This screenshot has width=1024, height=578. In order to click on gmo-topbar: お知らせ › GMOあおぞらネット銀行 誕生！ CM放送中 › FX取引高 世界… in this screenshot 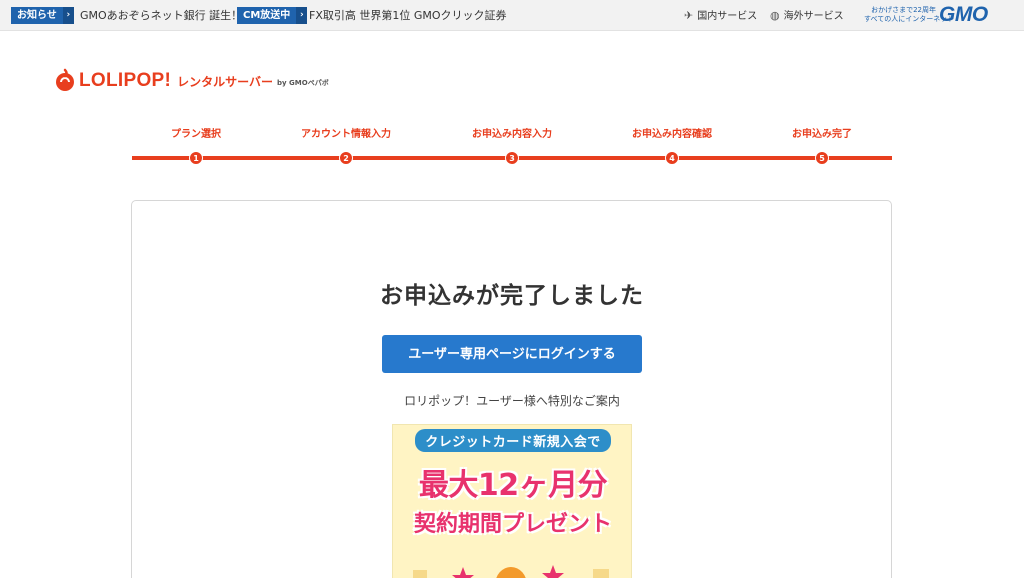, I will do `click(512, 15)`.